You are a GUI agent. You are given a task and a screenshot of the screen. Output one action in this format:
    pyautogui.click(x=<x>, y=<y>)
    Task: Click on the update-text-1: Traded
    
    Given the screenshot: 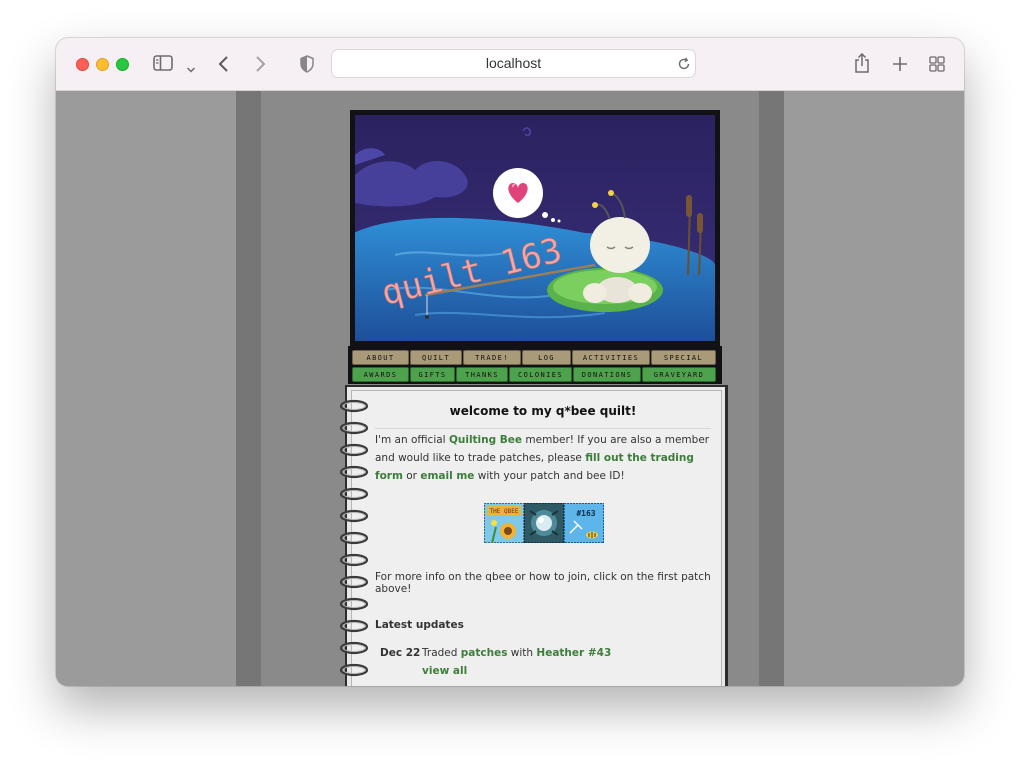 What is the action you would take?
    pyautogui.click(x=441, y=653)
    